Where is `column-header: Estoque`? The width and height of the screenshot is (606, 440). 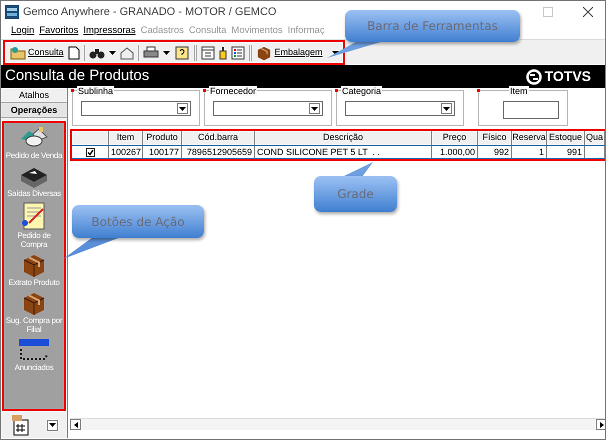 column-header: Estoque is located at coordinates (566, 138).